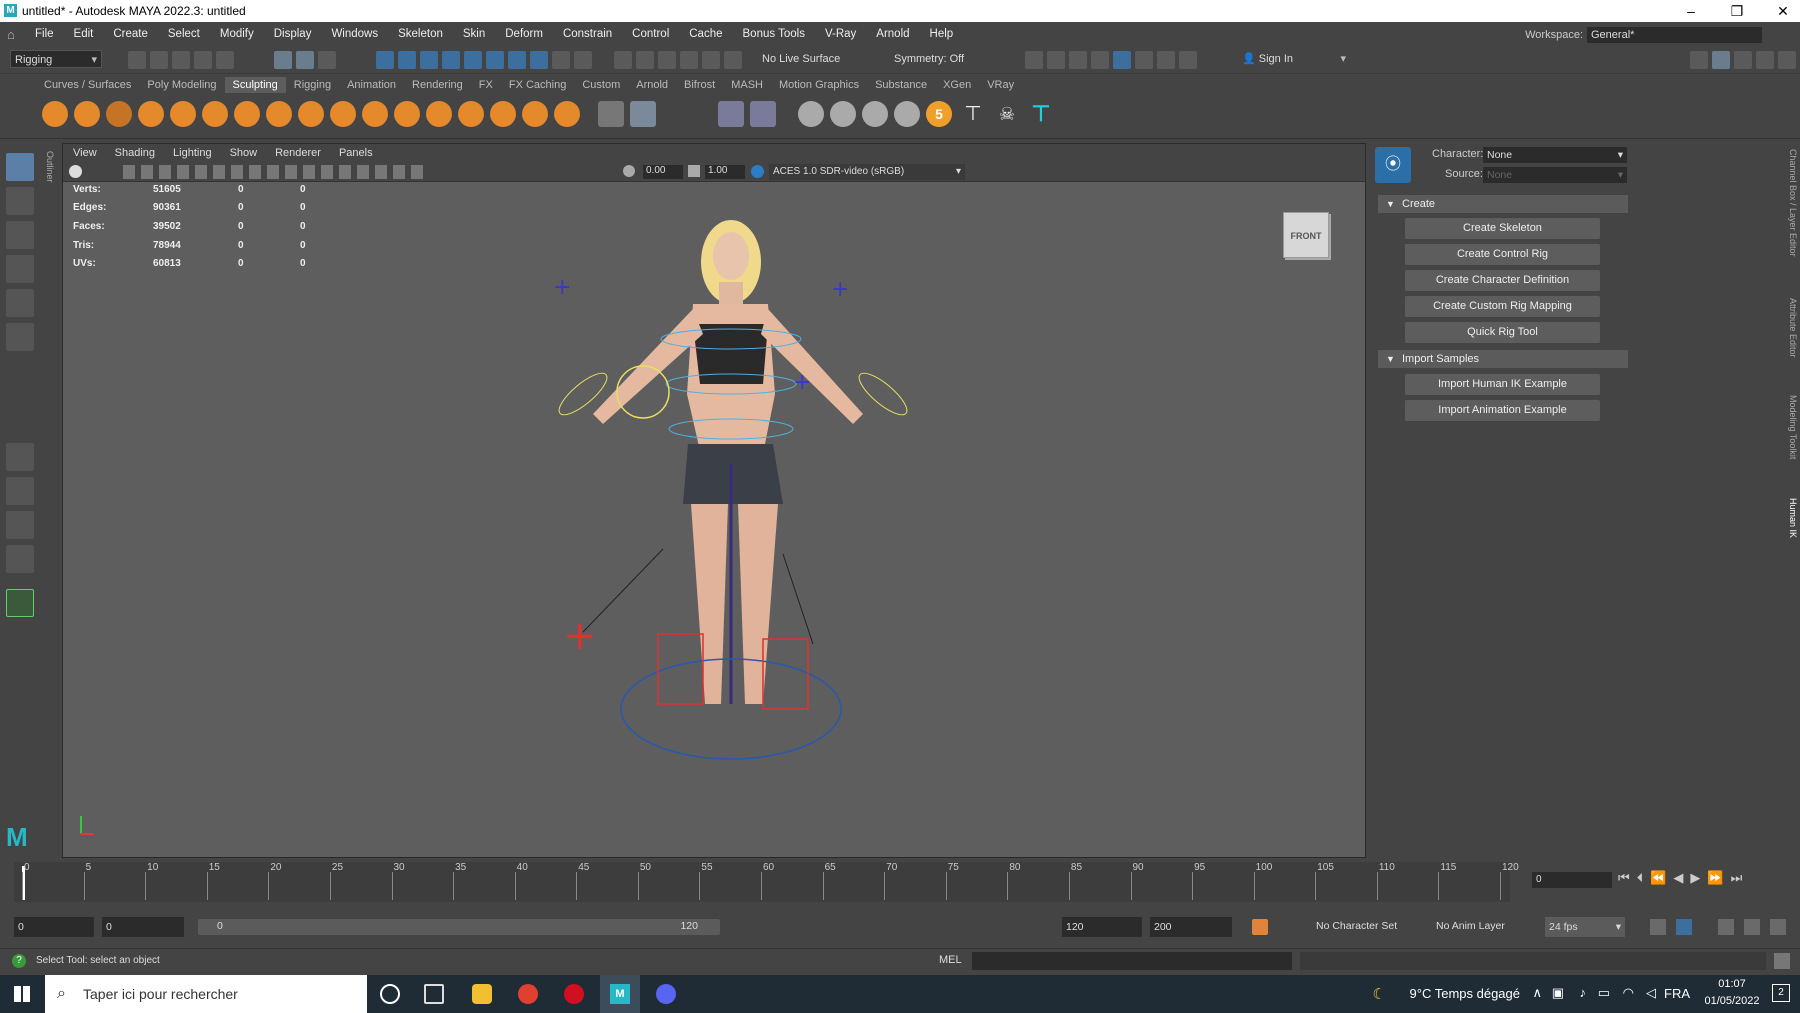  Describe the element at coordinates (1732, 984) in the screenshot. I see `clock-time: 01:07` at that location.